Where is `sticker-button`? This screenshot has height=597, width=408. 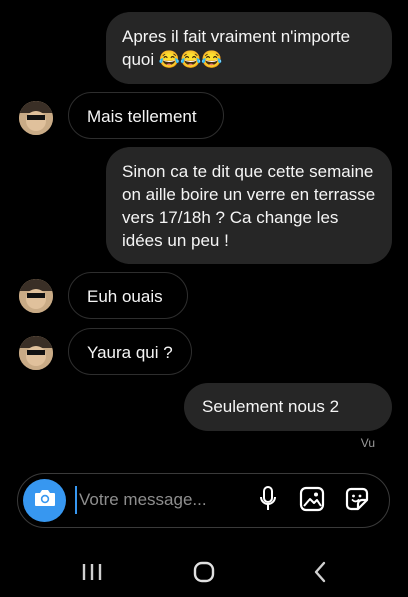
sticker-button is located at coordinates (357, 501).